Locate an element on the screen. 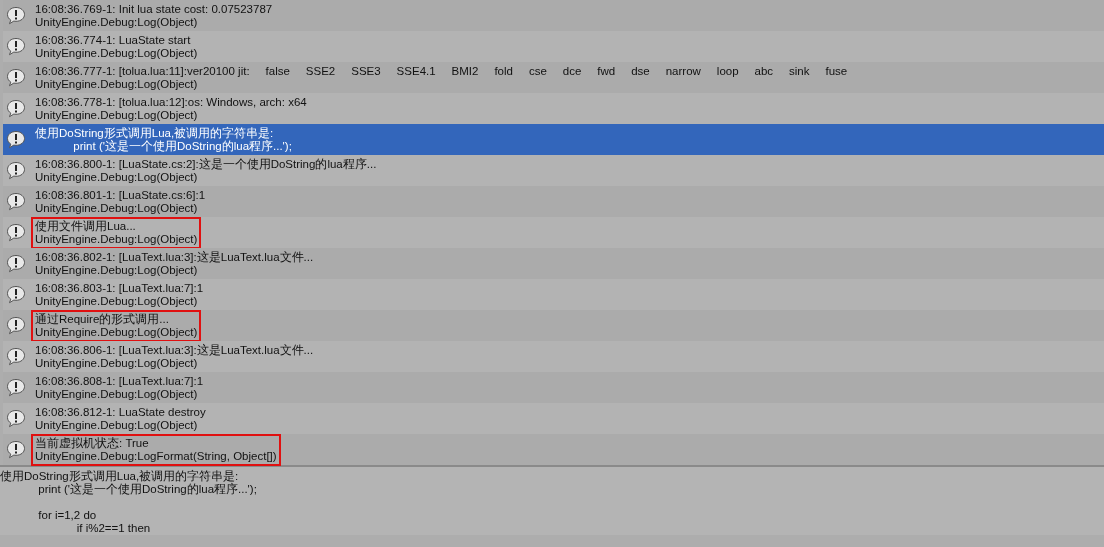 This screenshot has width=1104, height=547. log-stack-trace: UnityEngine.Debug:LogFormat(String, Object[]) is located at coordinates (156, 456).